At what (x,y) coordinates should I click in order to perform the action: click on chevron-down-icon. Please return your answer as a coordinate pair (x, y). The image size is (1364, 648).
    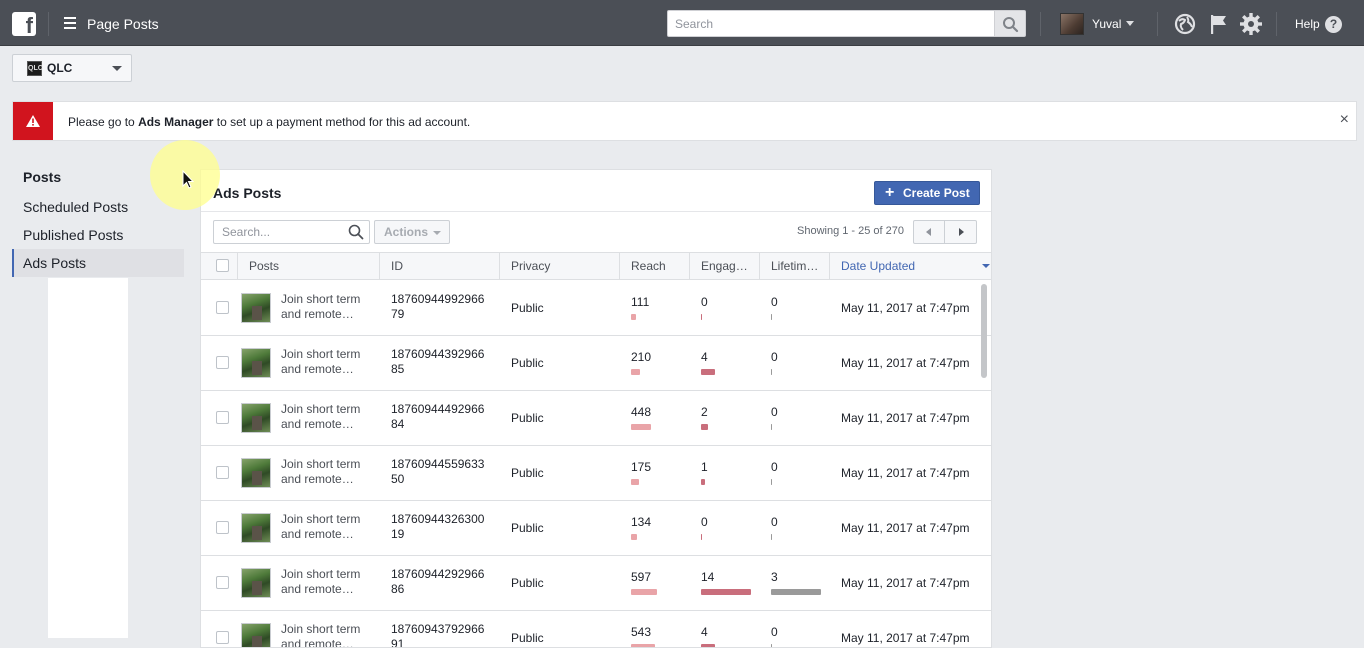
    Looking at the image, I should click on (1130, 23).